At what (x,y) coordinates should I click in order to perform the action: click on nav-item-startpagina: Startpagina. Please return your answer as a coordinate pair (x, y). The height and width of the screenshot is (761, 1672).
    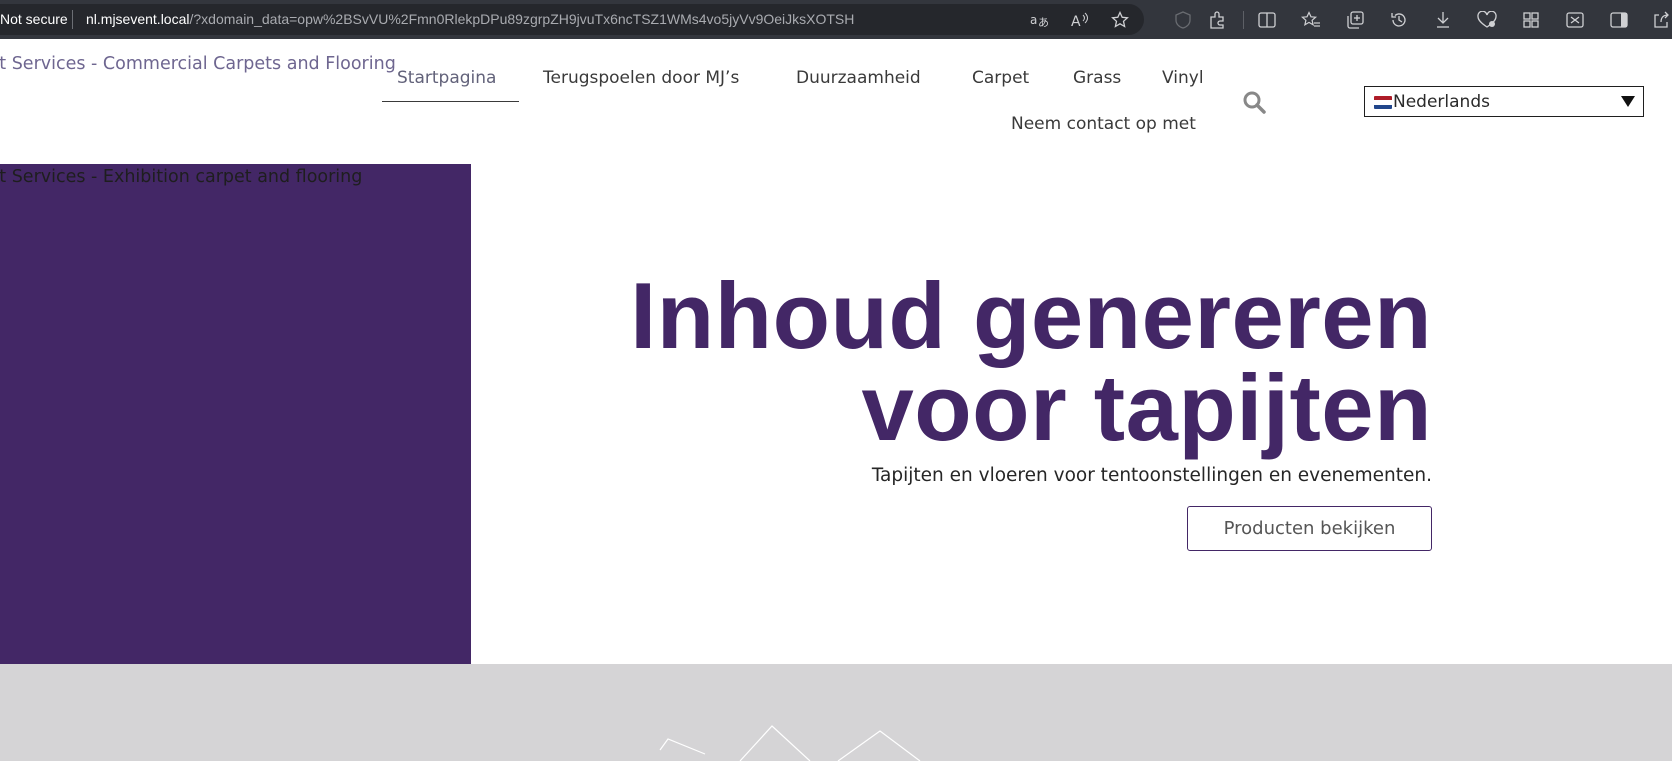
    Looking at the image, I should click on (446, 78).